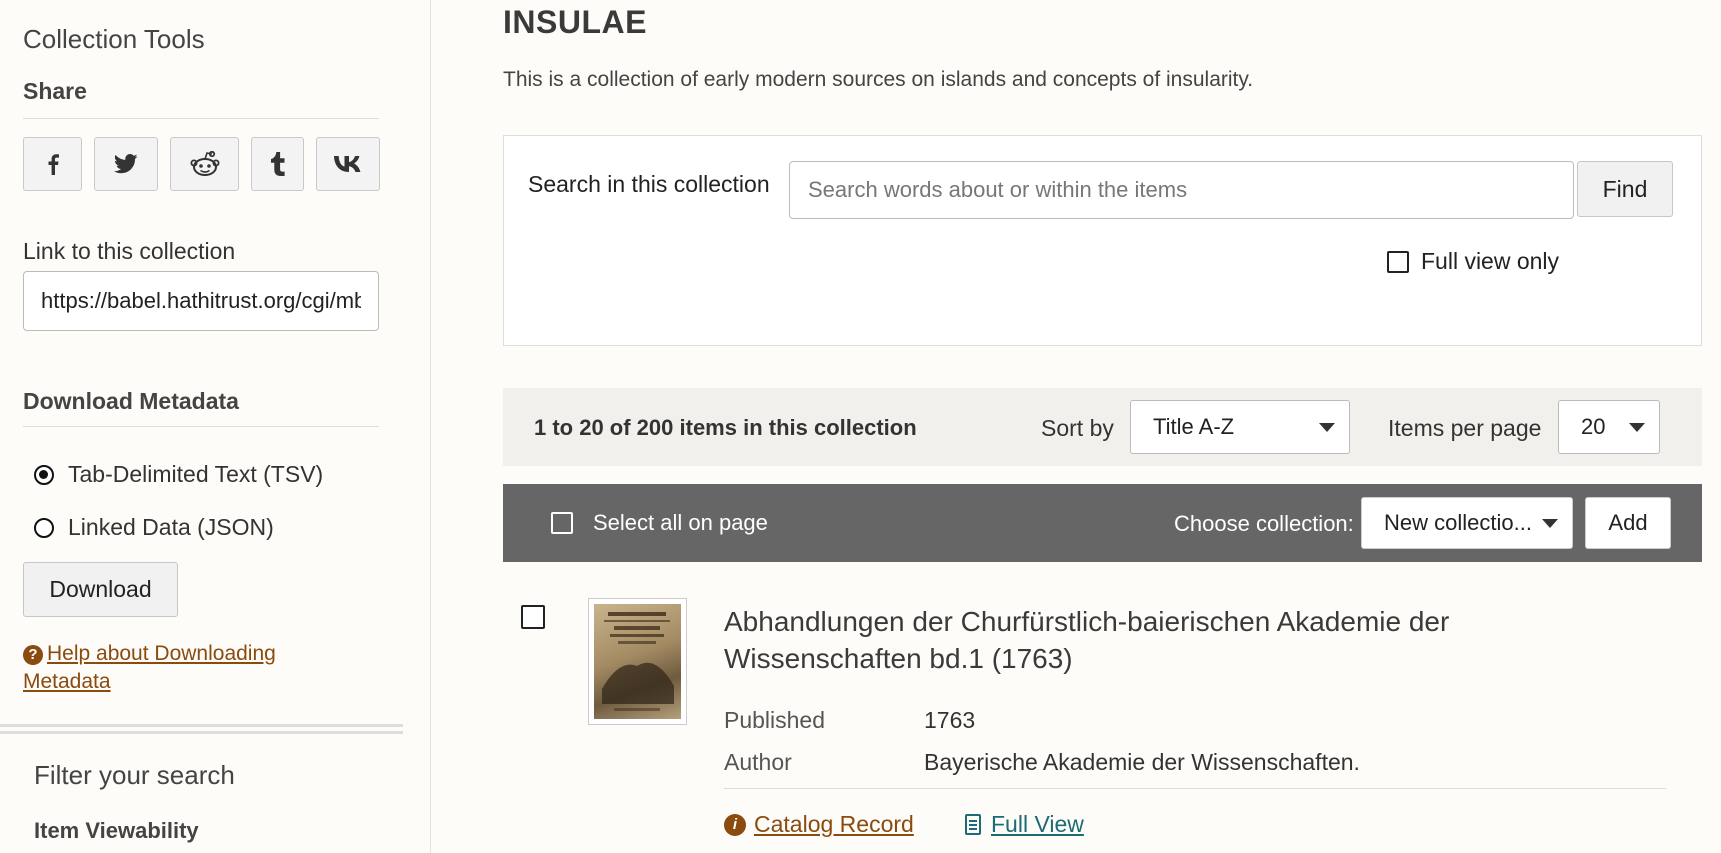 The height and width of the screenshot is (853, 1721). What do you see at coordinates (758, 762) in the screenshot?
I see `author-label: Author` at bounding box center [758, 762].